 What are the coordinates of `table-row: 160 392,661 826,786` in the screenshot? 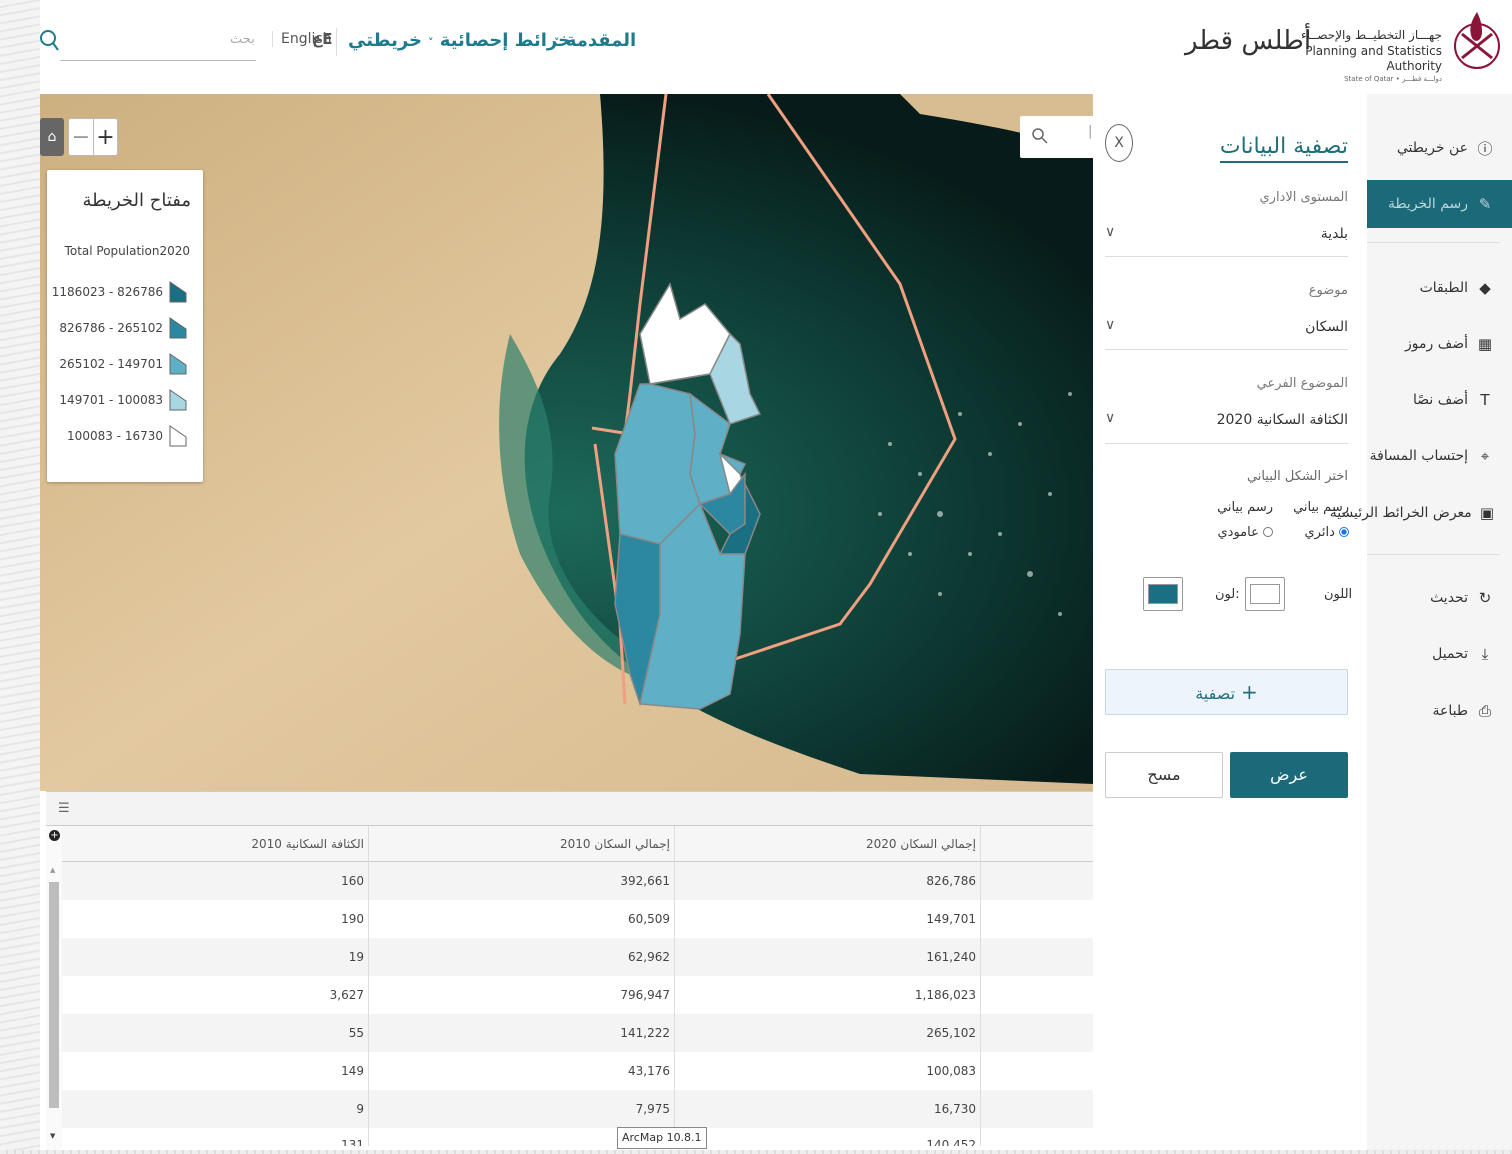 It's located at (577, 881).